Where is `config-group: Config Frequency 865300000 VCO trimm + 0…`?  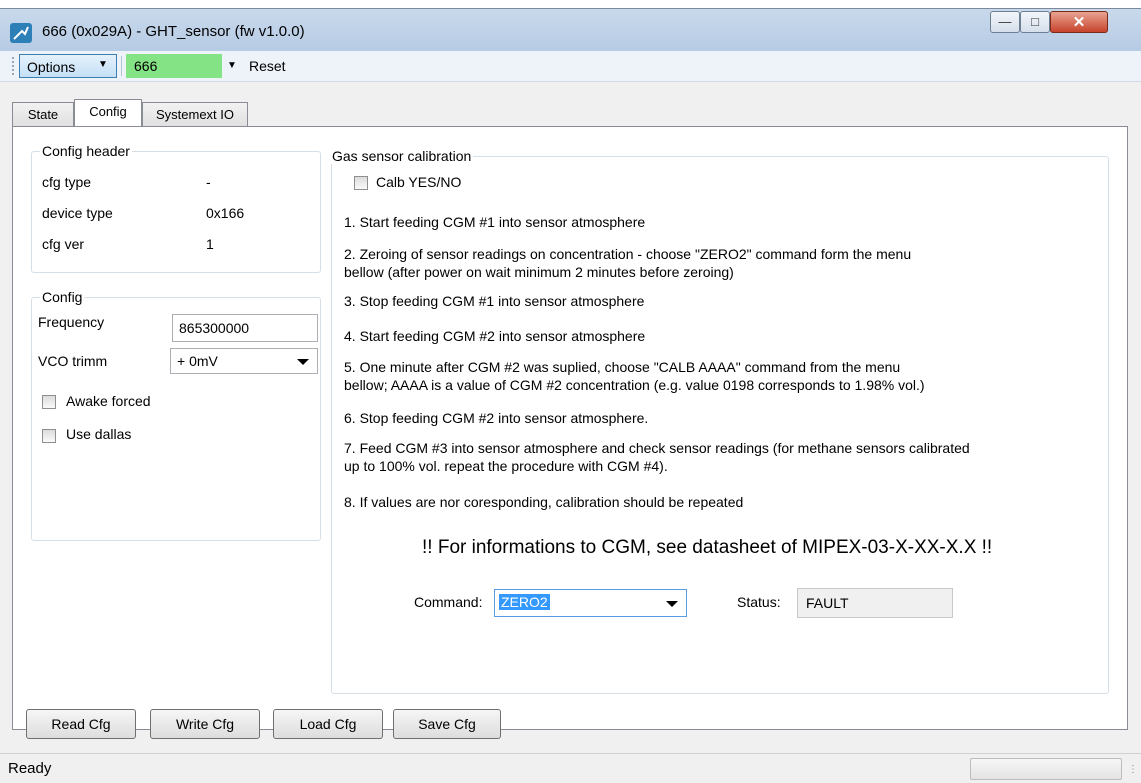 config-group: Config Frequency 865300000 VCO trimm + 0… is located at coordinates (176, 415).